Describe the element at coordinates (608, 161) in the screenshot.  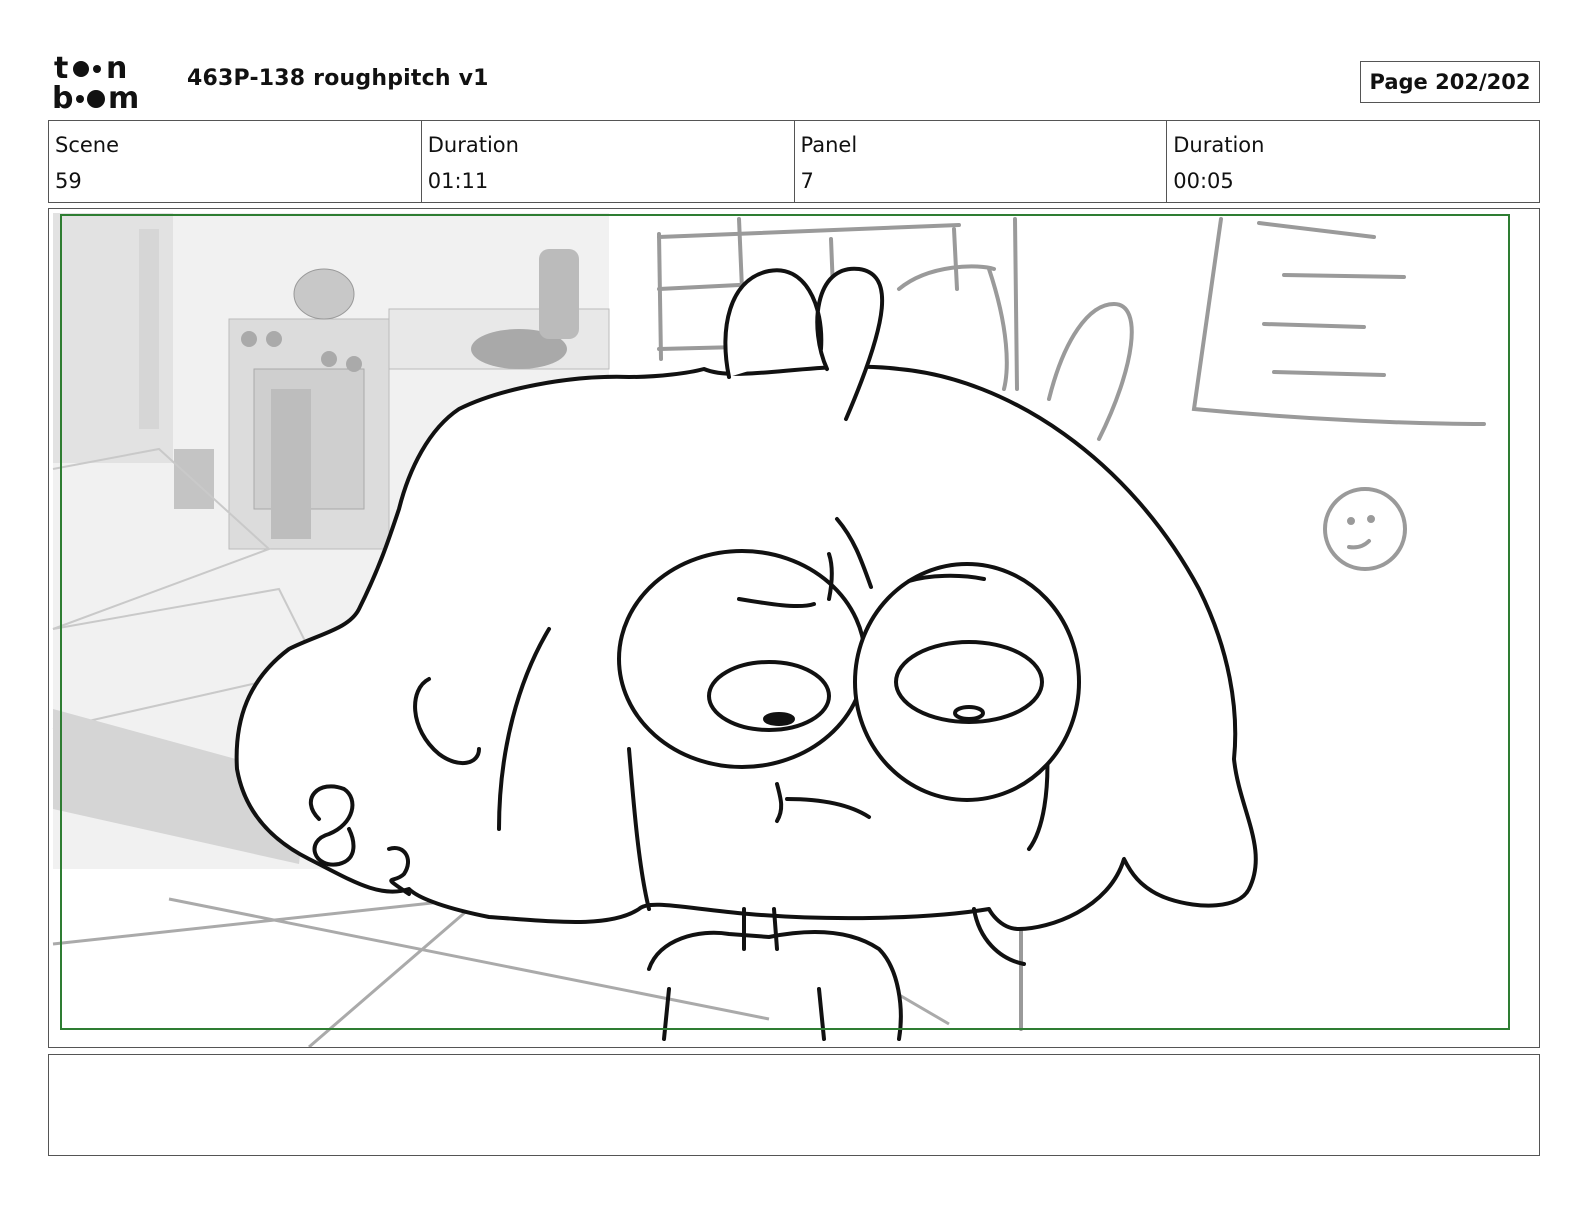
I see `scene-duration-cell: Duration 01:11` at that location.